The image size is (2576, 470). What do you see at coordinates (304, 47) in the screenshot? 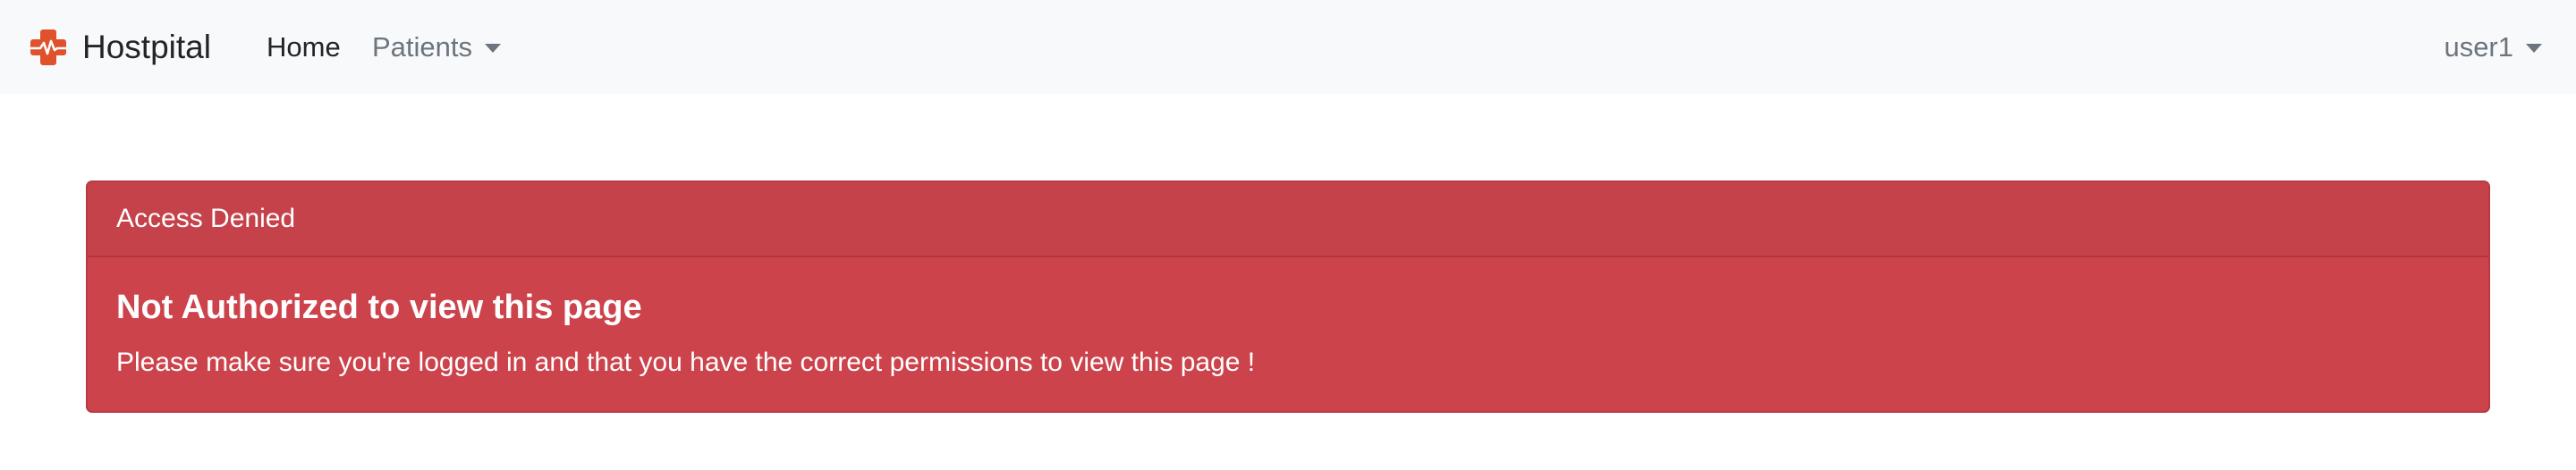
I see `nav-home-link: Home` at bounding box center [304, 47].